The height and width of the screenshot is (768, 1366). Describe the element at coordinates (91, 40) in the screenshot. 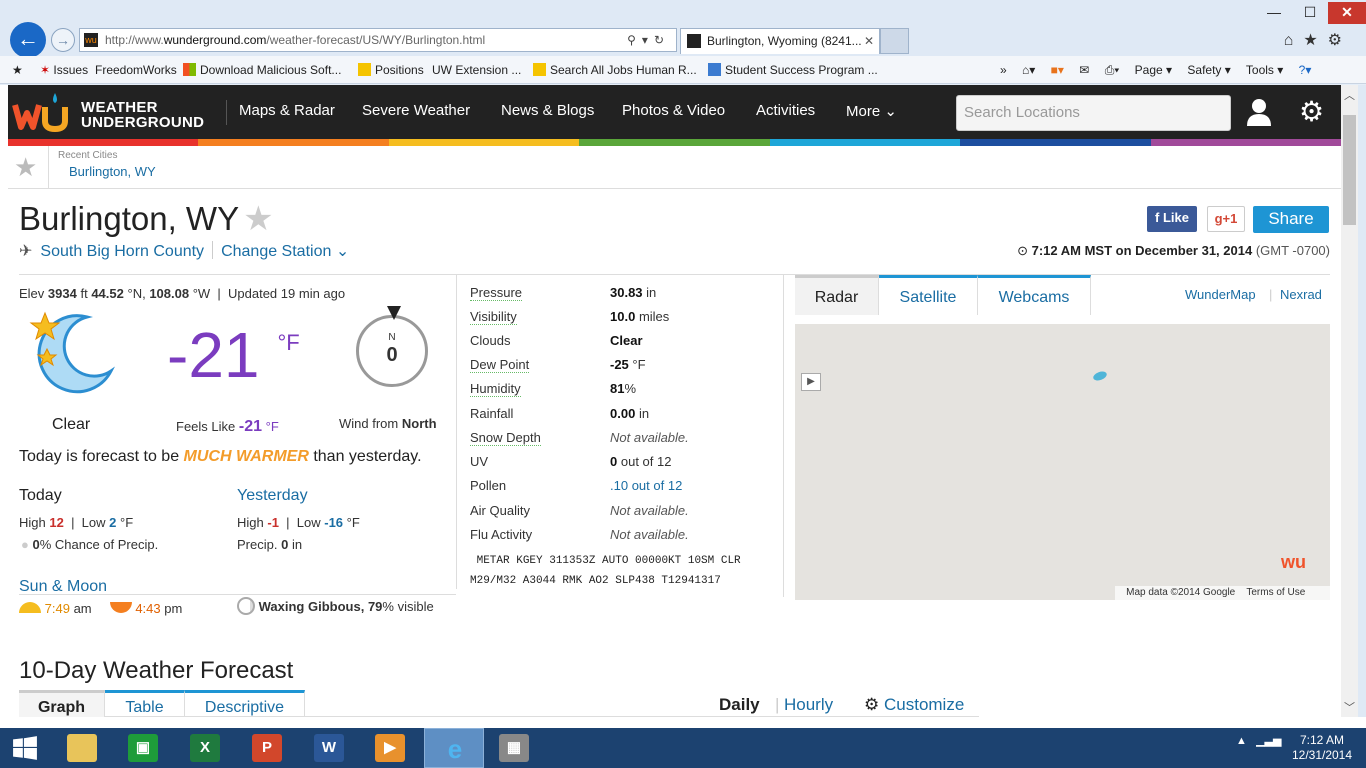

I see `site-favicon: wu` at that location.